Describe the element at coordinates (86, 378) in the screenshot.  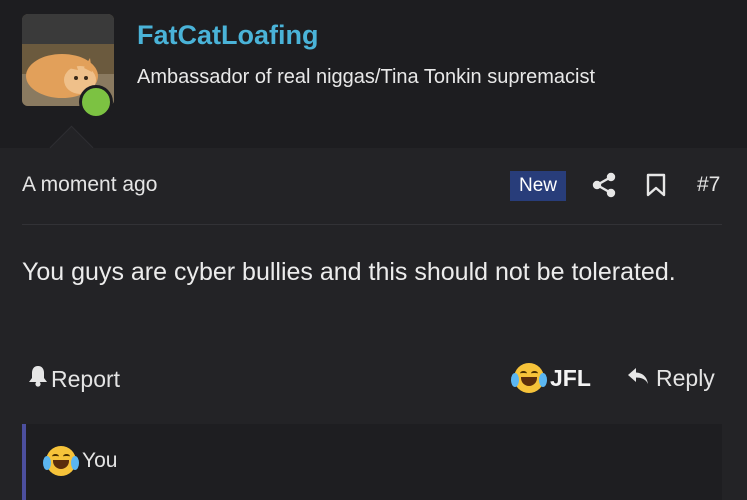
I see `report-label: Report` at that location.